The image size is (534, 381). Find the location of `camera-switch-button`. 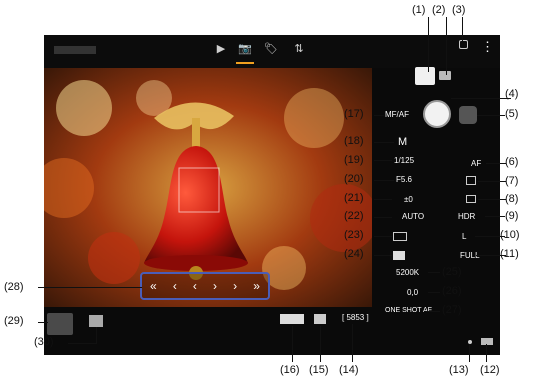

camera-switch-button is located at coordinates (60, 324).